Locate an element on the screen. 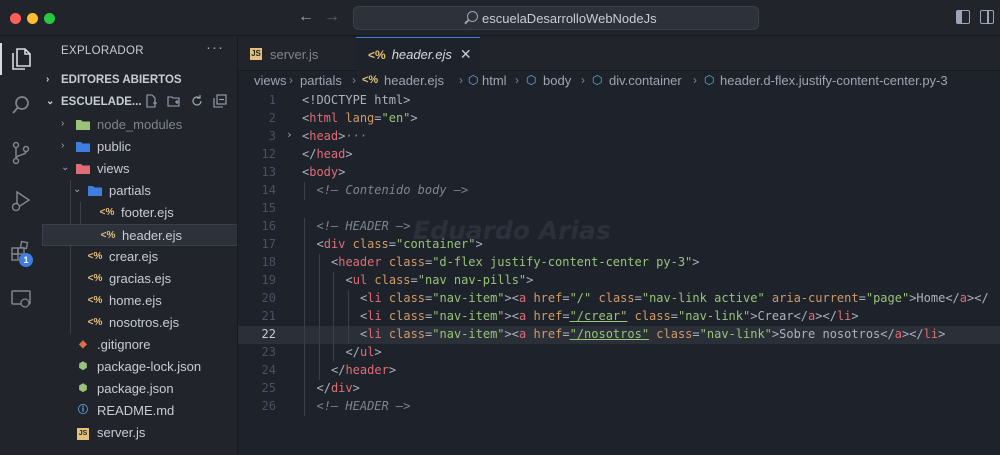 This screenshot has height=455, width=1000. breadcrumb-item: body is located at coordinates (557, 80).